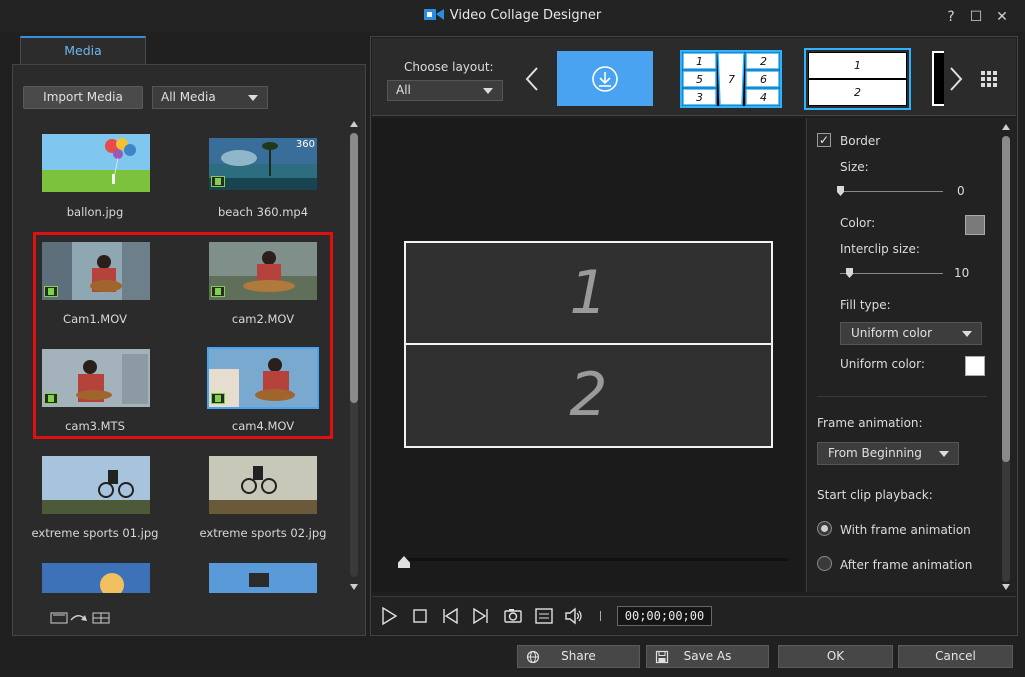  I want to click on fill-type-dropdown: Uniform color, so click(911, 333).